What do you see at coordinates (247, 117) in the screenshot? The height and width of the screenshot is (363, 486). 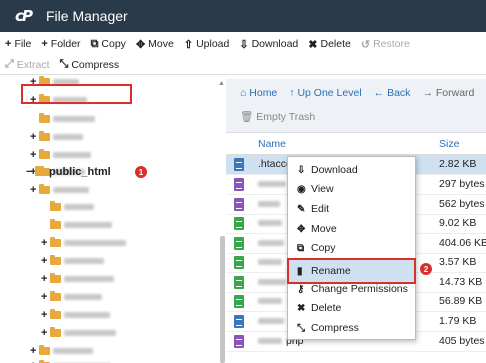 I see `trash-icon: 🗑` at bounding box center [247, 117].